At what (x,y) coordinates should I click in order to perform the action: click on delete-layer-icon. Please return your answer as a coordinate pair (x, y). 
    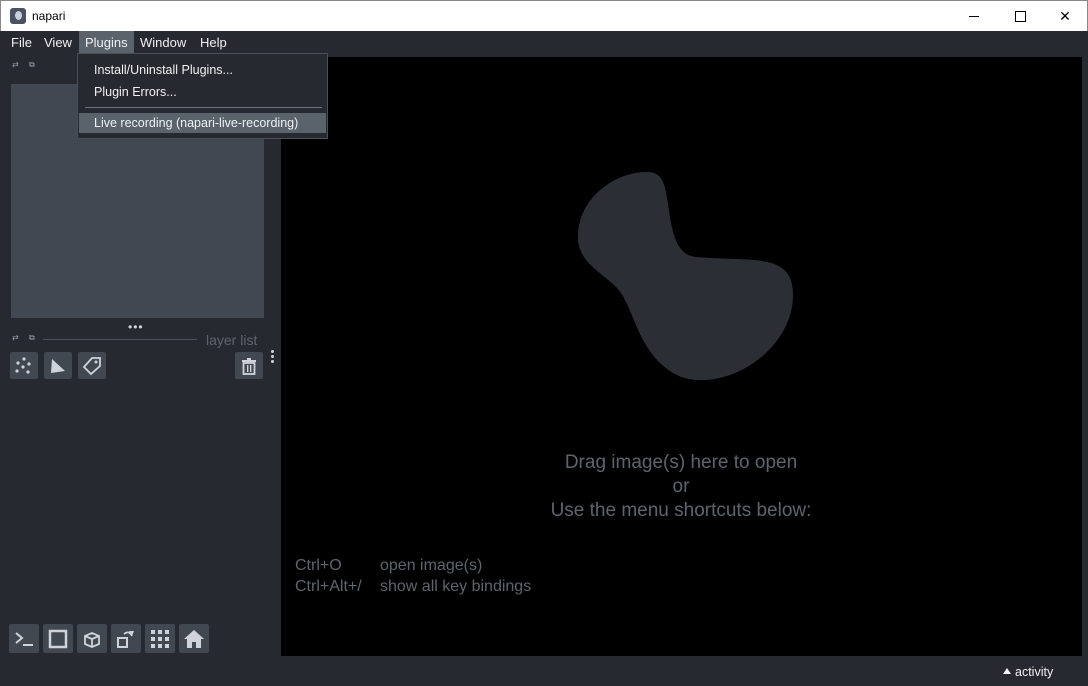
    Looking at the image, I should click on (249, 366).